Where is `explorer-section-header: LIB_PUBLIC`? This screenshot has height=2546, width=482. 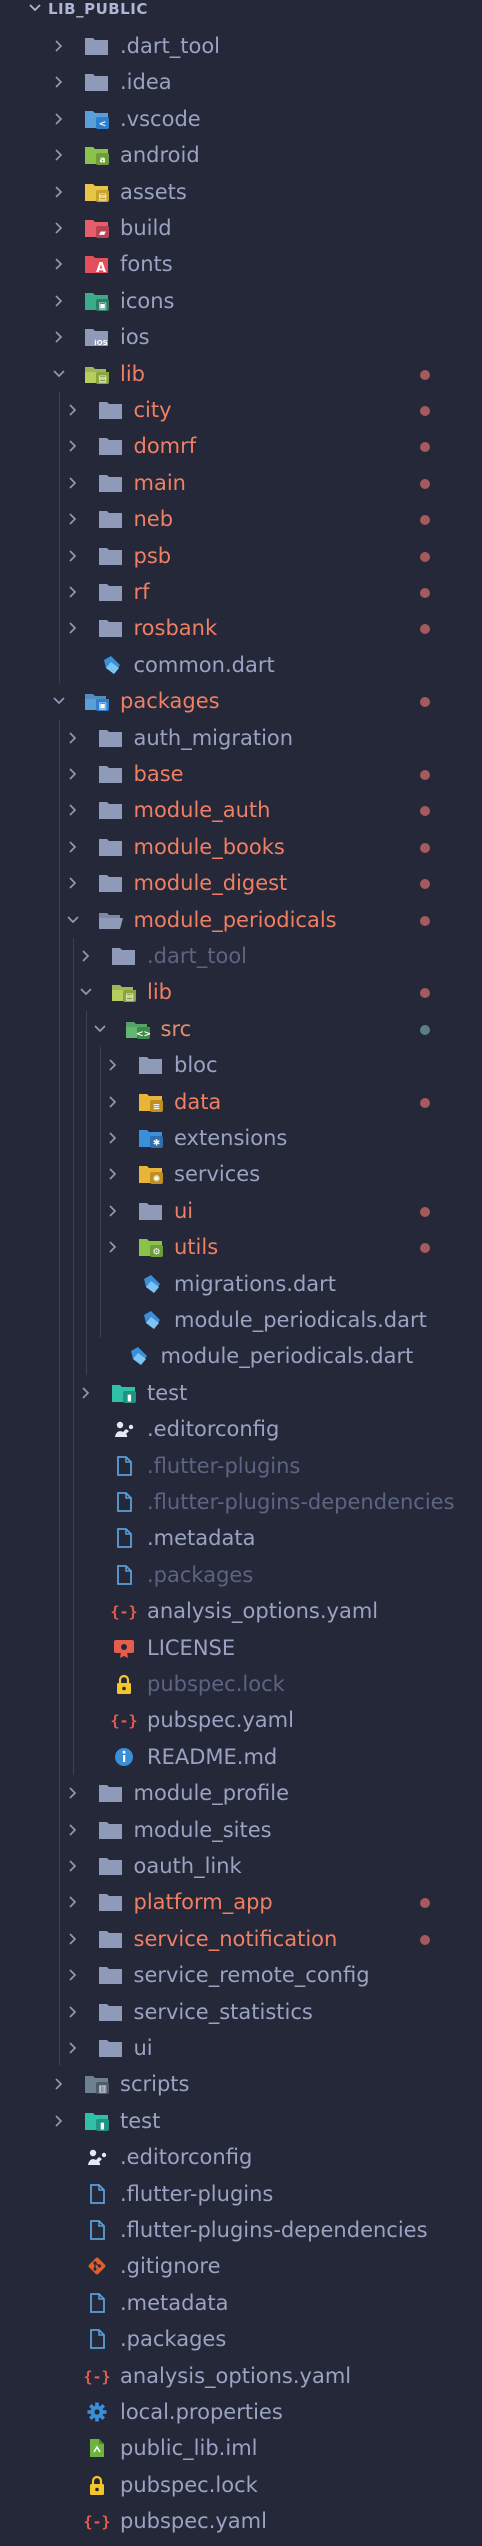 explorer-section-header: LIB_PUBLIC is located at coordinates (241, 9).